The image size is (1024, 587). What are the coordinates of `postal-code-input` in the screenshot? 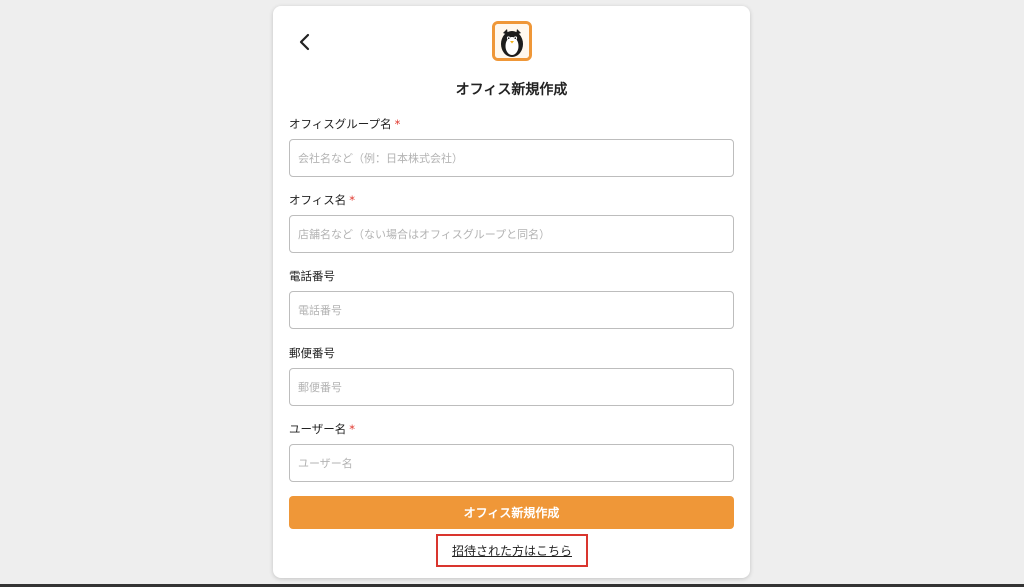 It's located at (511, 387).